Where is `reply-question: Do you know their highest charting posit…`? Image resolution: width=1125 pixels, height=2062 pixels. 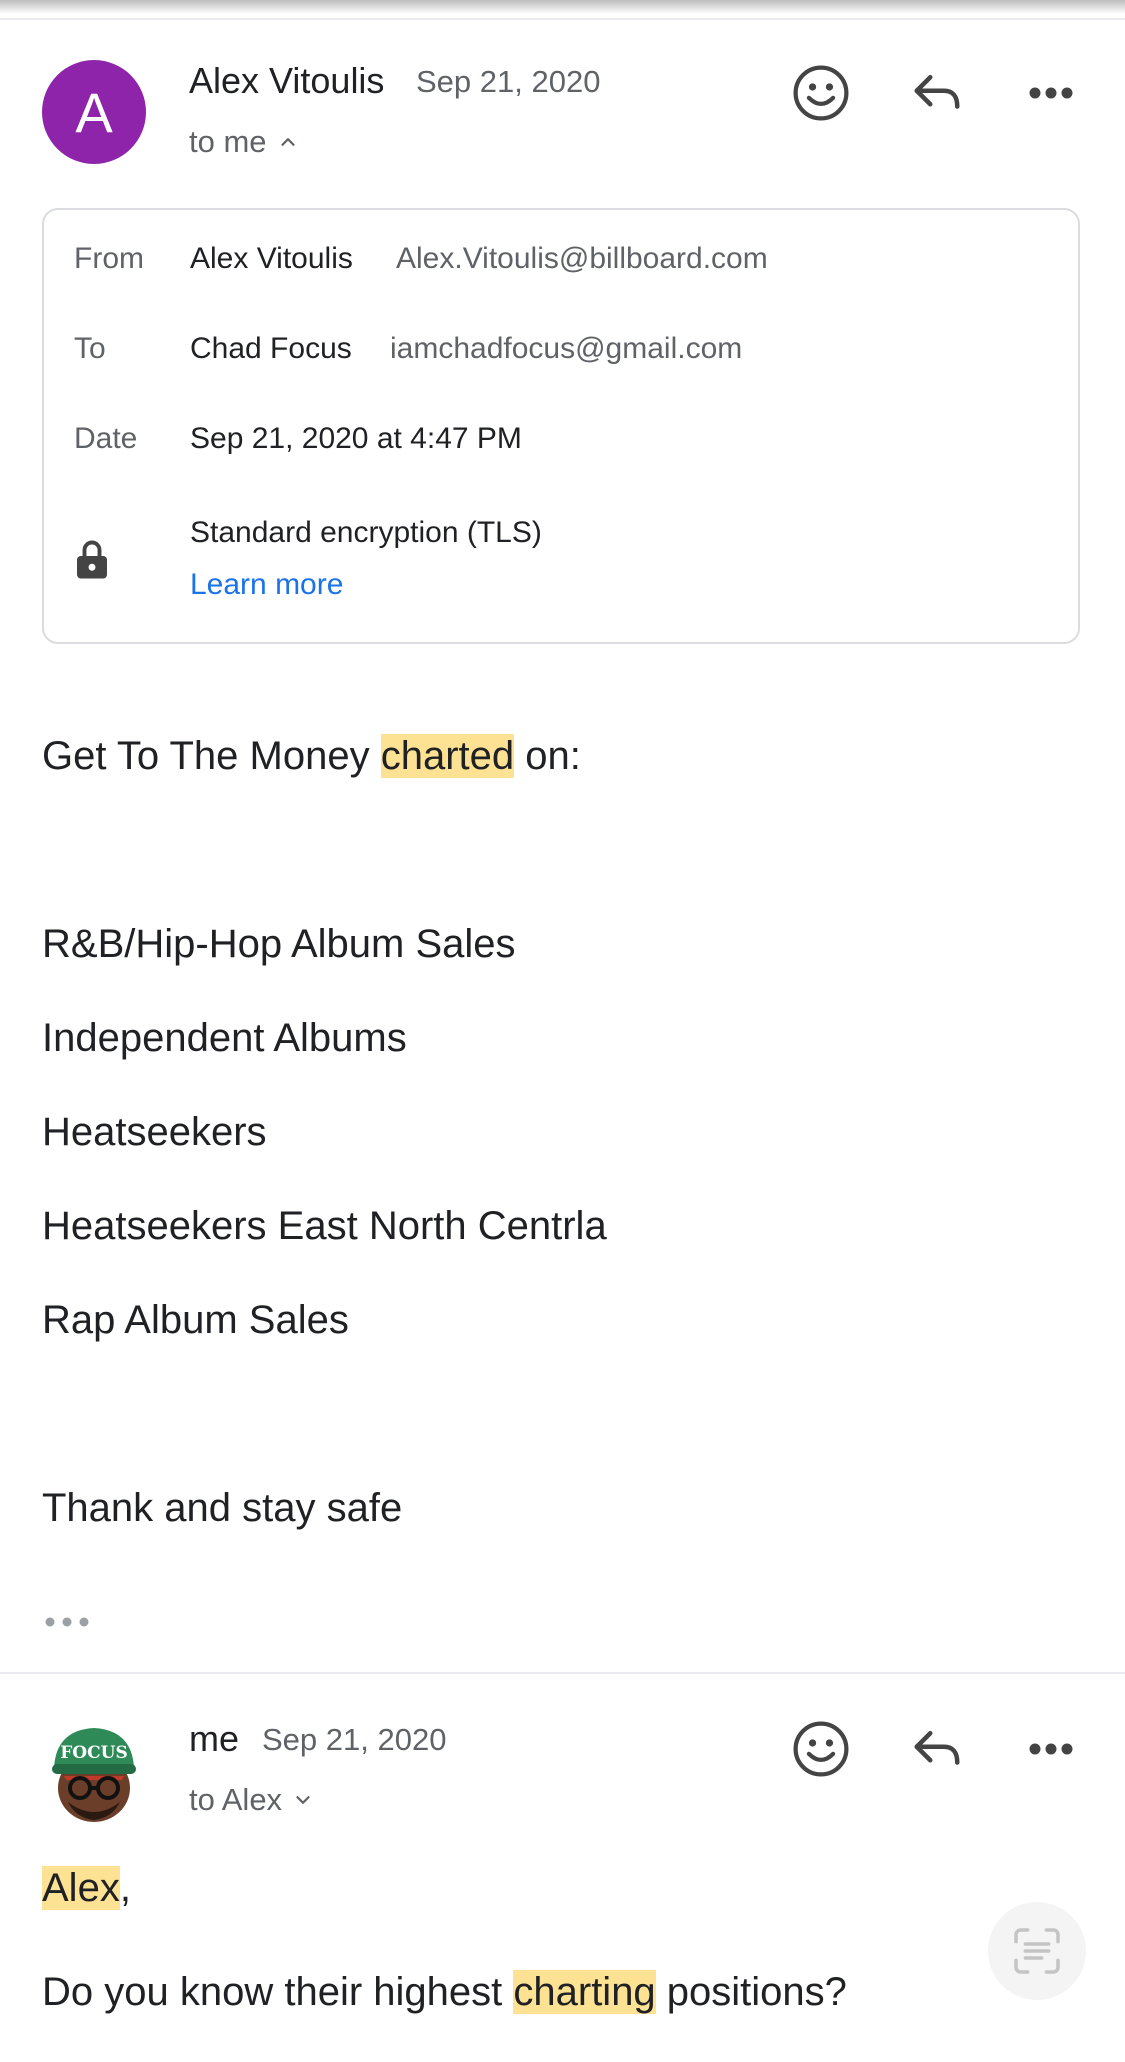
reply-question: Do you know their highest charting posit… is located at coordinates (444, 1992).